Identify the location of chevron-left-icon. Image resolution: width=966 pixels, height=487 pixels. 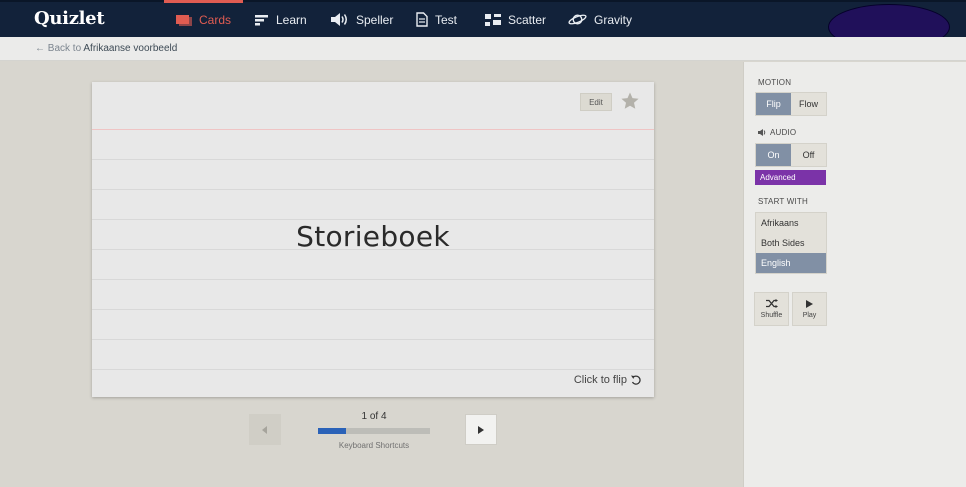
(264, 429).